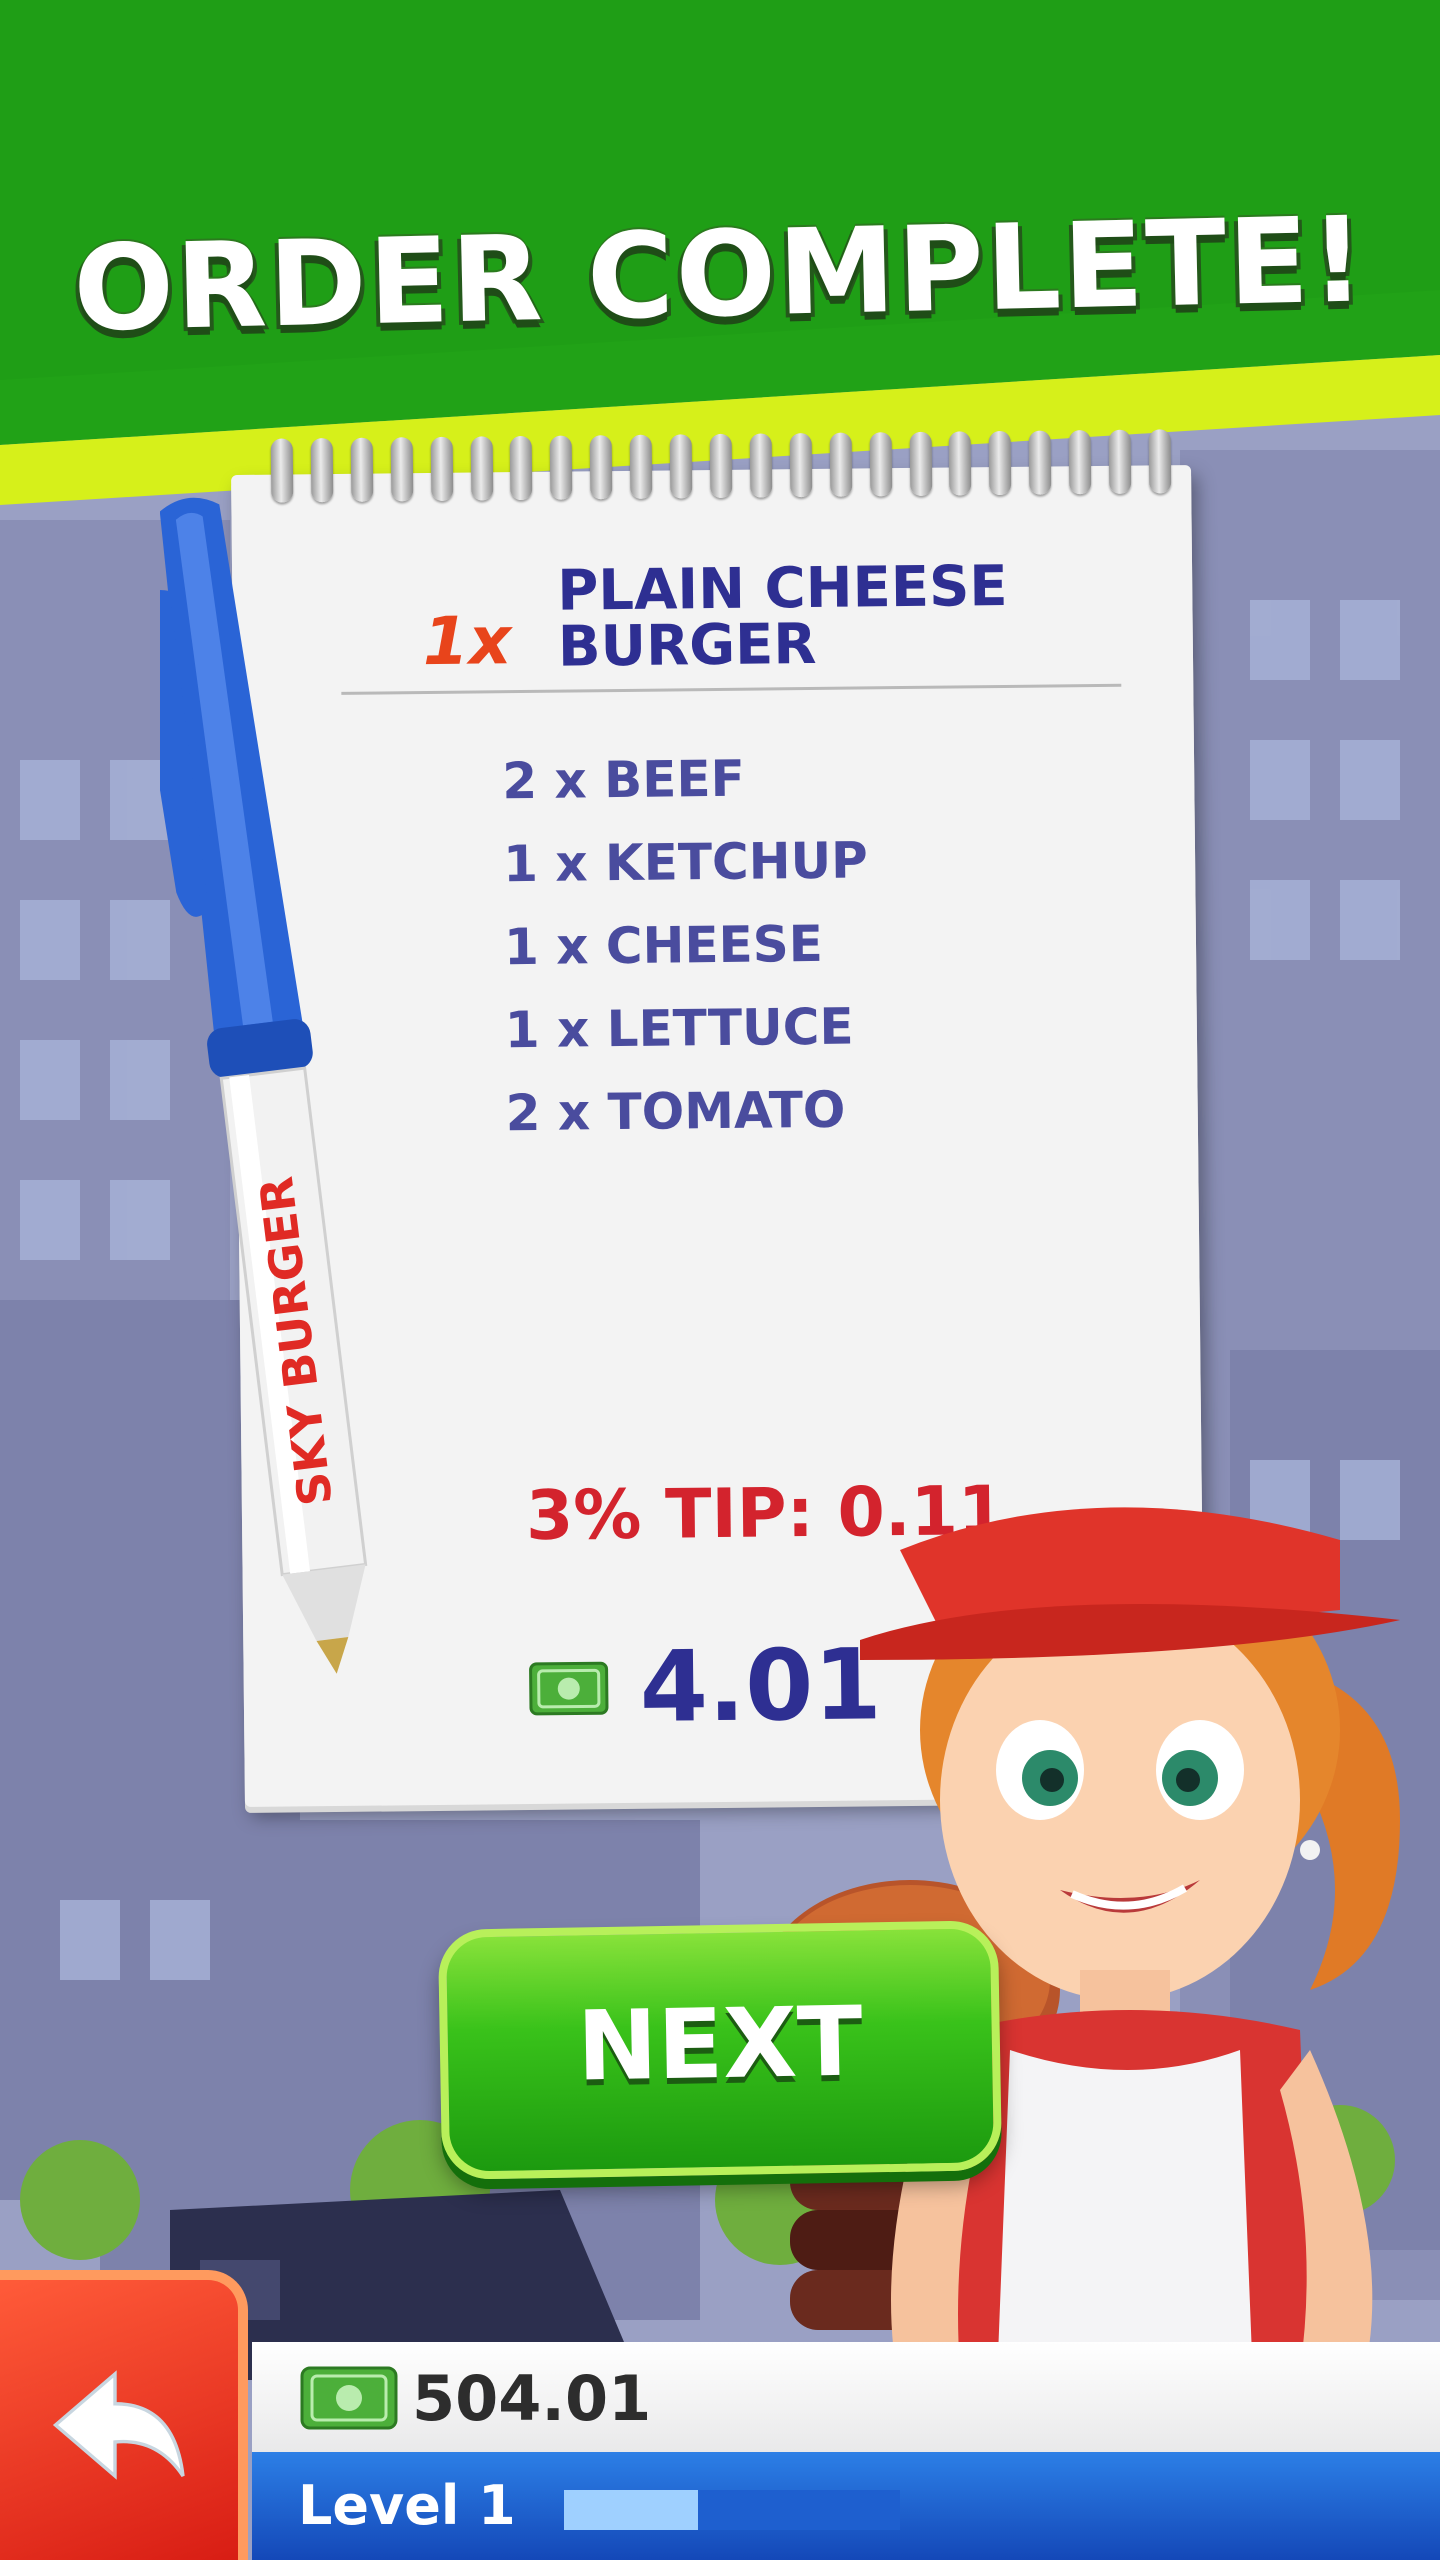  Describe the element at coordinates (679, 1028) in the screenshot. I see `ingredient-item: 1 x LETTUCE` at that location.